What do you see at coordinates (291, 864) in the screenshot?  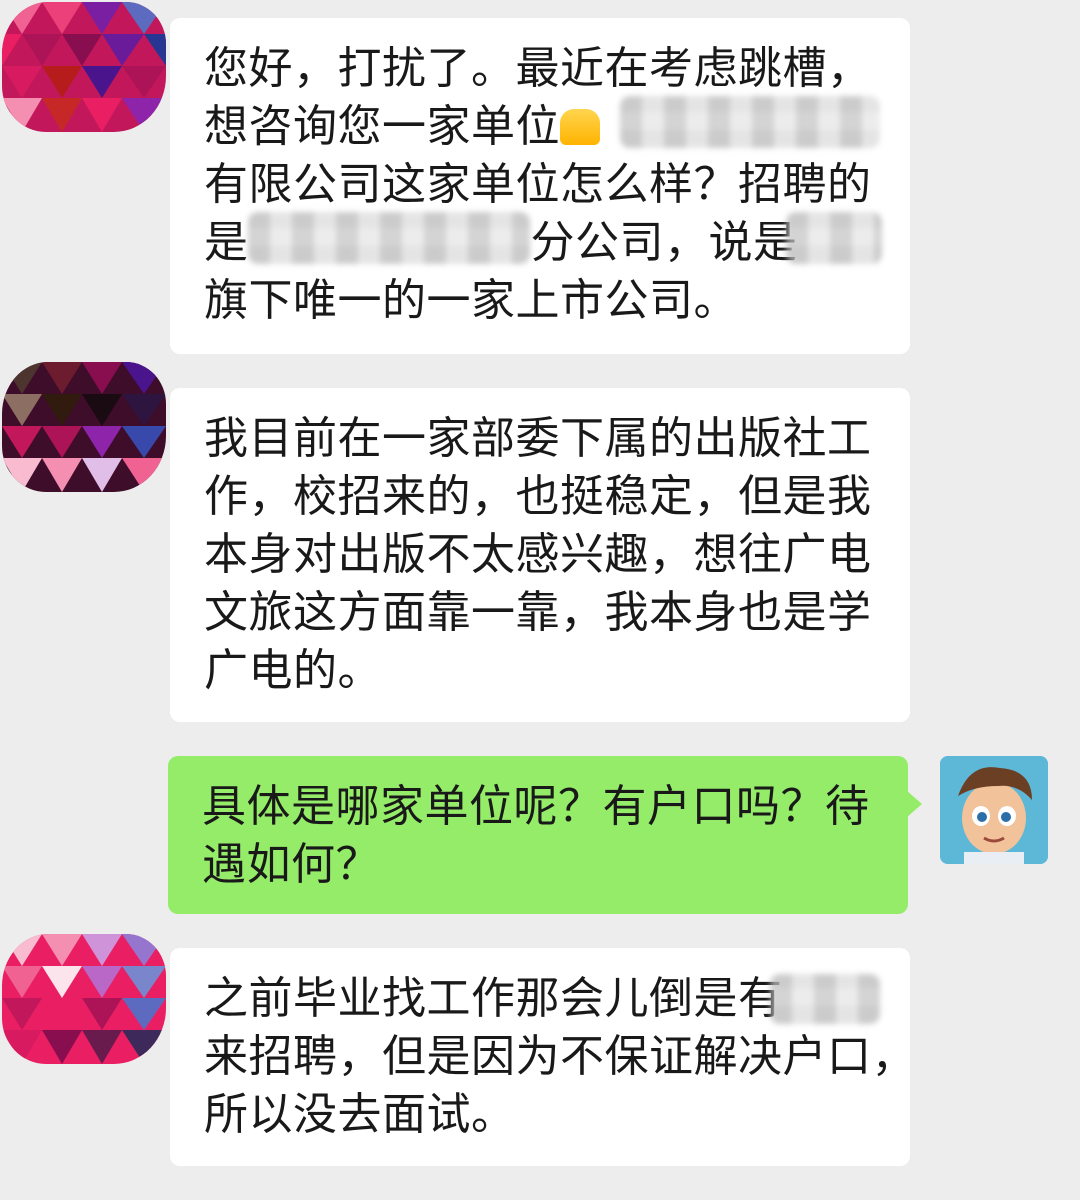 I see `message-line: 遇如何？` at bounding box center [291, 864].